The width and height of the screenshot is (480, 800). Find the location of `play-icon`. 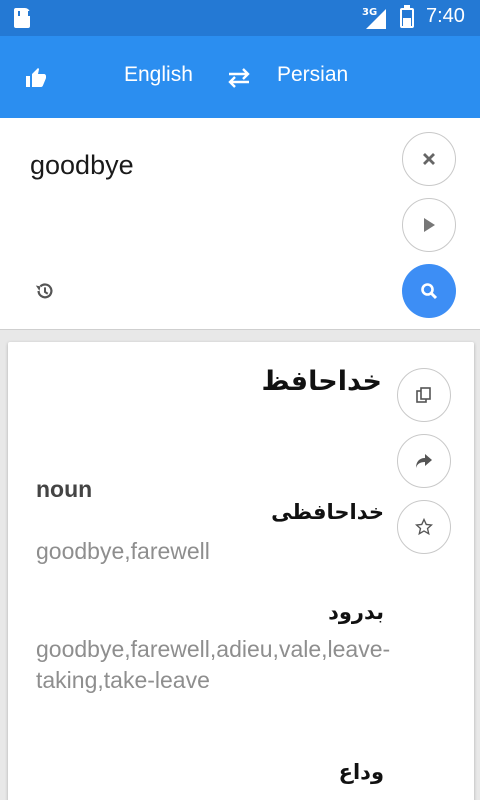

play-icon is located at coordinates (429, 225).